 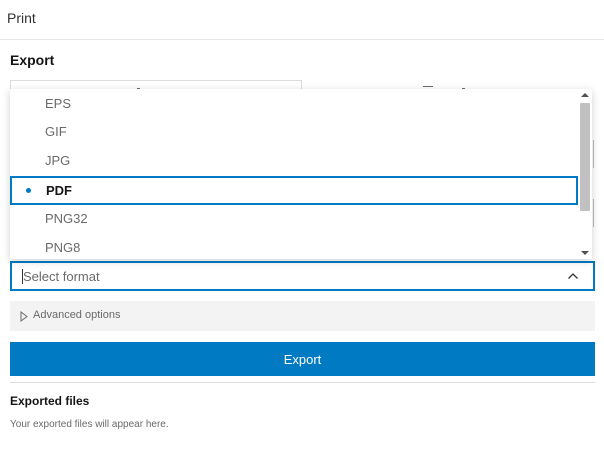 I want to click on format-option-label: EPS, so click(x=58, y=103).